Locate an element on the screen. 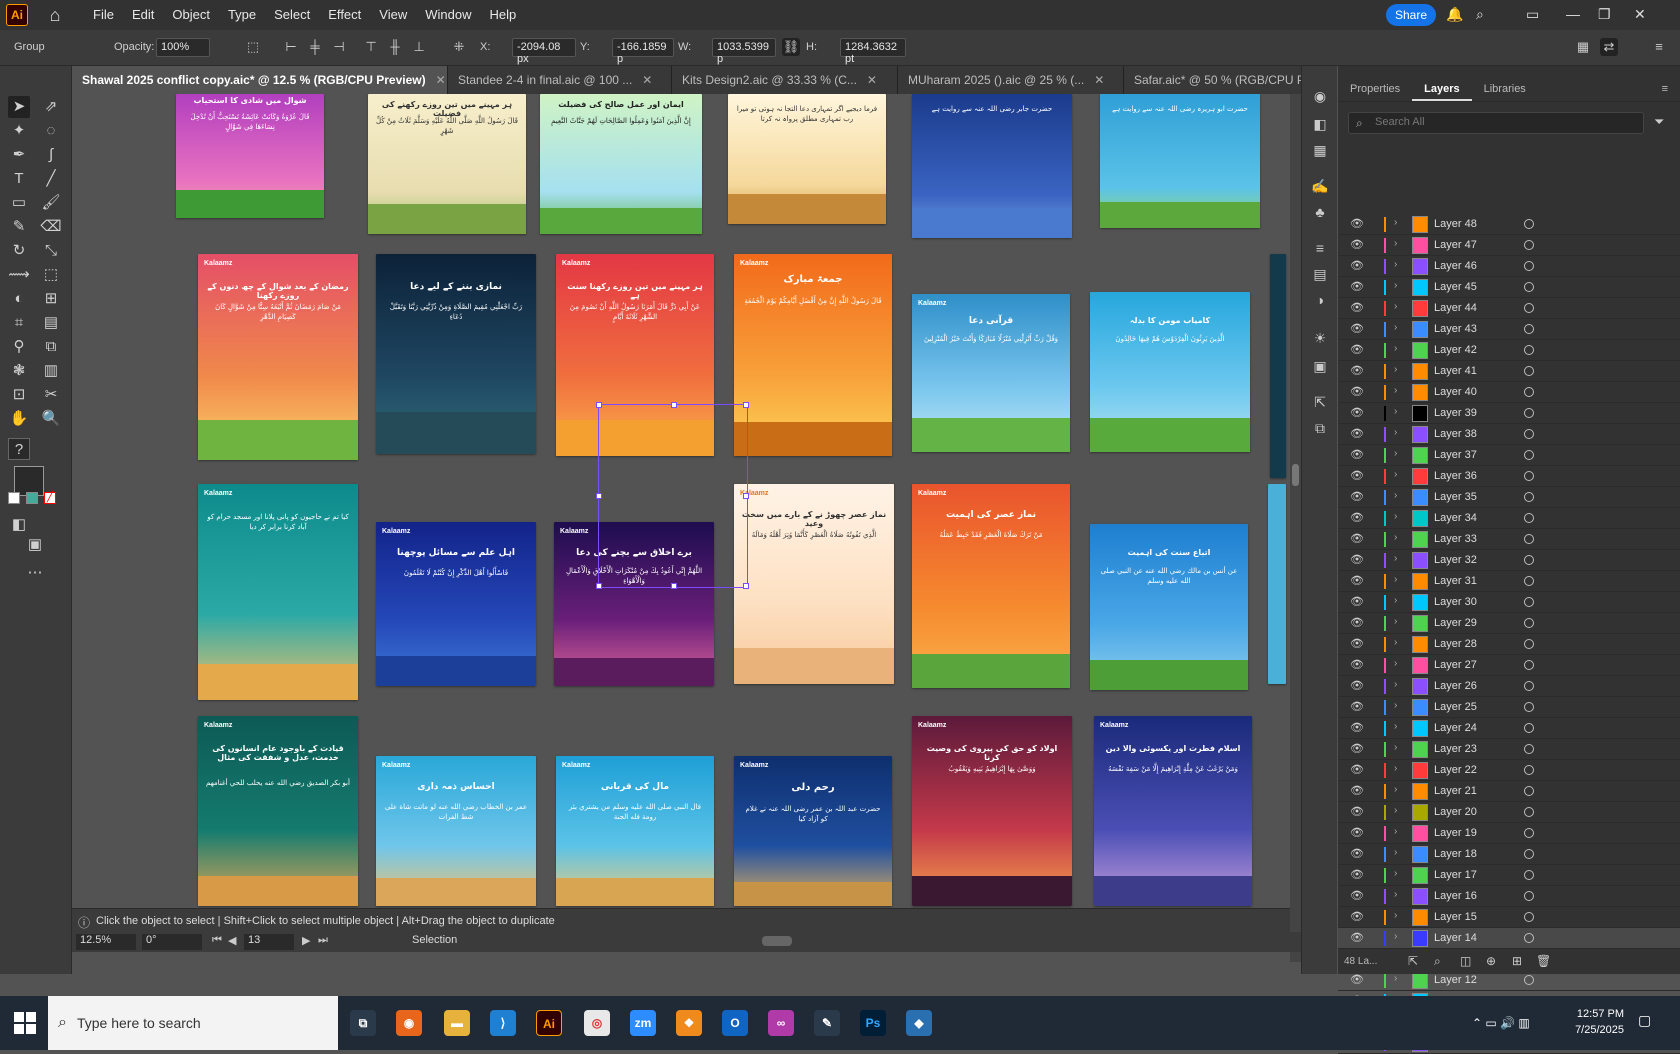 The image size is (1680, 1054). layer-row: 👁 › Layer 33 is located at coordinates (1509, 539).